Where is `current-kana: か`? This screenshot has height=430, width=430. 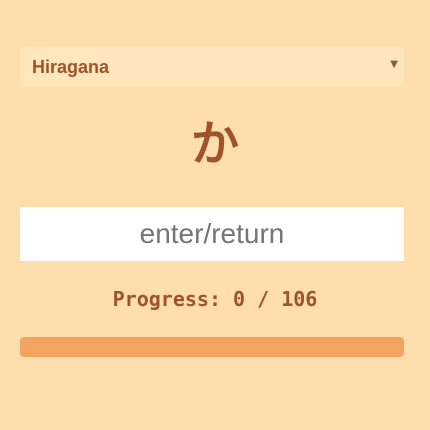
current-kana: か is located at coordinates (214, 144).